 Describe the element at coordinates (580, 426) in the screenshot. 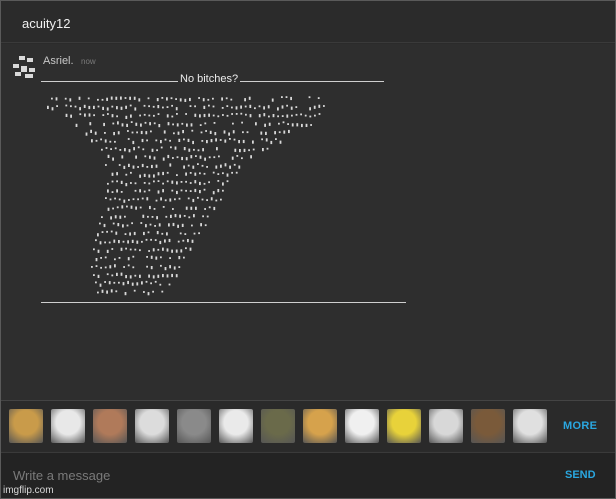

I see `more-button: MORE` at that location.